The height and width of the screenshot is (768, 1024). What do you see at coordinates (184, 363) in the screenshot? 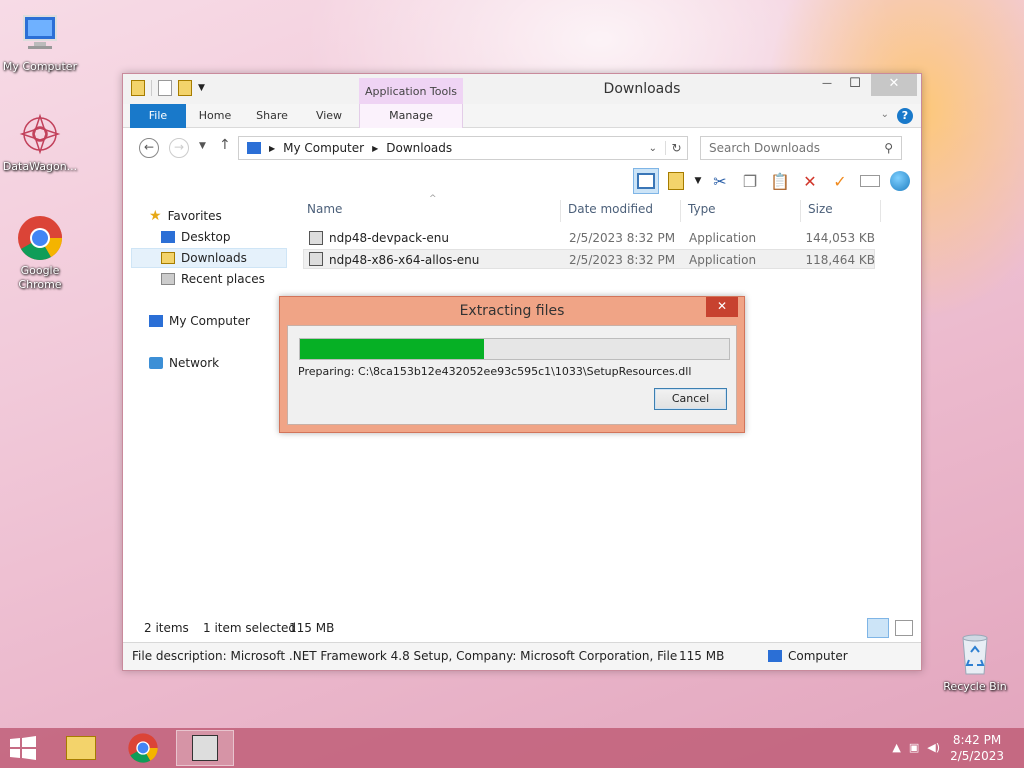
I see `nav-network: Network` at bounding box center [184, 363].